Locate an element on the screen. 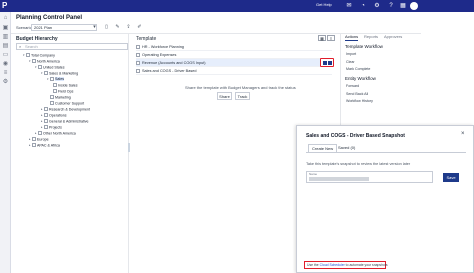  track-button: Track is located at coordinates (242, 96).